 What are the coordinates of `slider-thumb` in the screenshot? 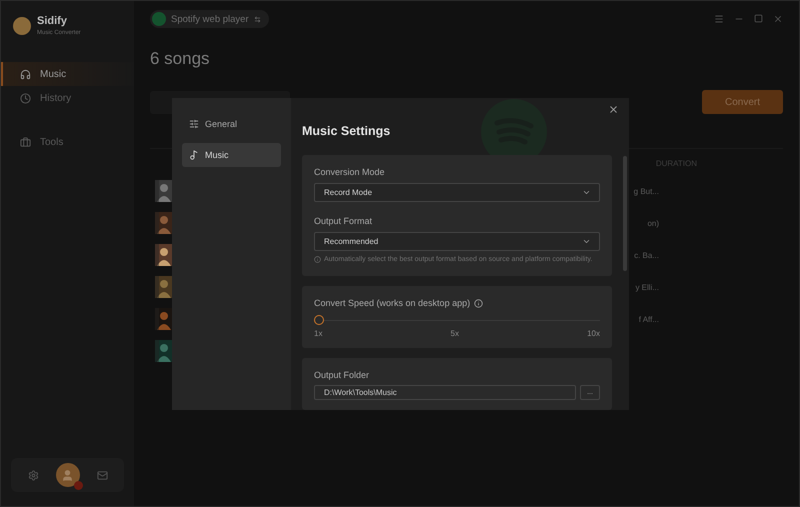 It's located at (319, 320).